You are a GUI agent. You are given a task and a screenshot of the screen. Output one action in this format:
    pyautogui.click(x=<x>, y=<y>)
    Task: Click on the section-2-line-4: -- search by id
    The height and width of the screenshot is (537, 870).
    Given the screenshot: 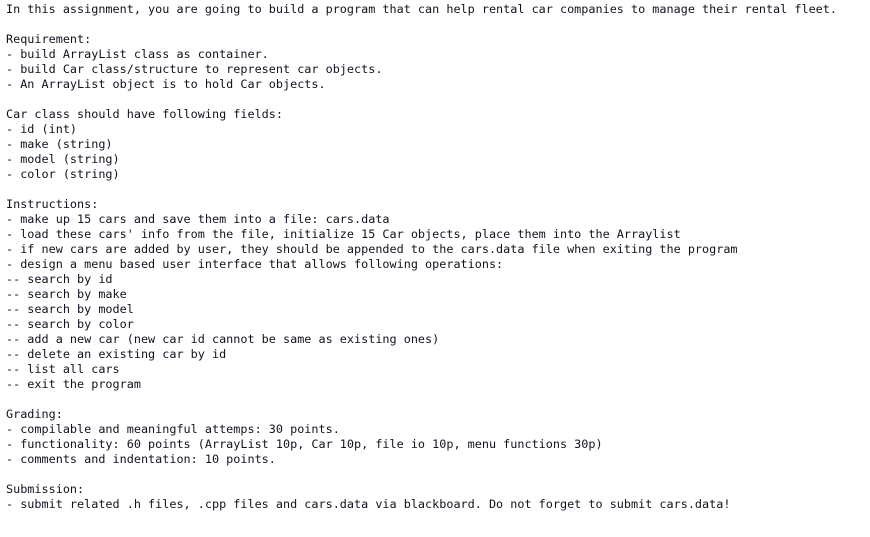 What is the action you would take?
    pyautogui.click(x=59, y=279)
    